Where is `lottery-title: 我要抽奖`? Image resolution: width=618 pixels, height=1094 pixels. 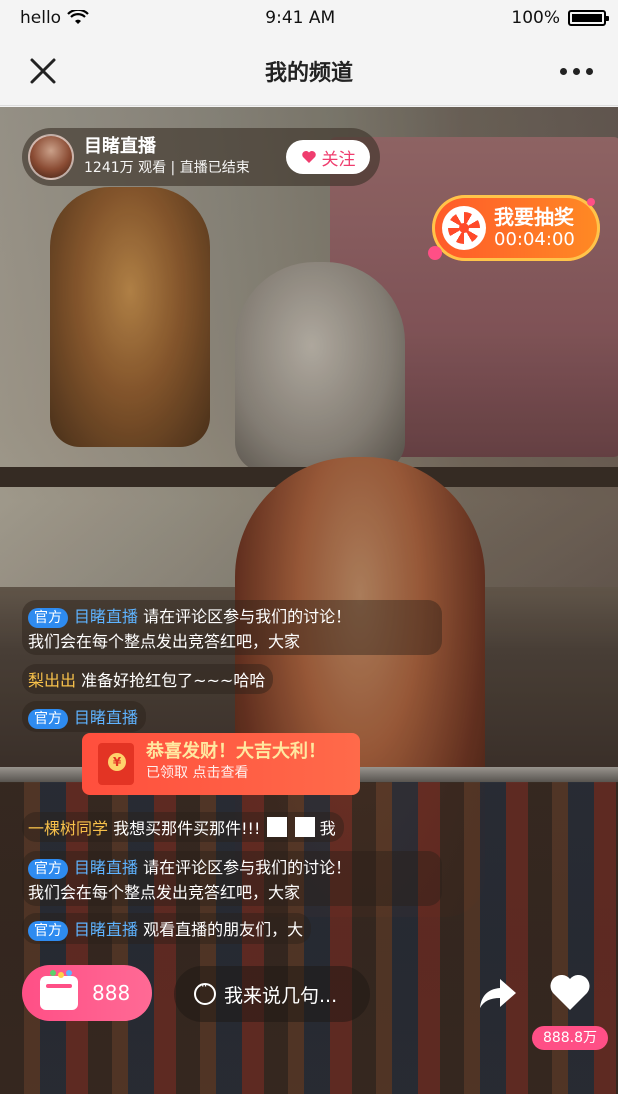 lottery-title: 我要抽奖 is located at coordinates (534, 217).